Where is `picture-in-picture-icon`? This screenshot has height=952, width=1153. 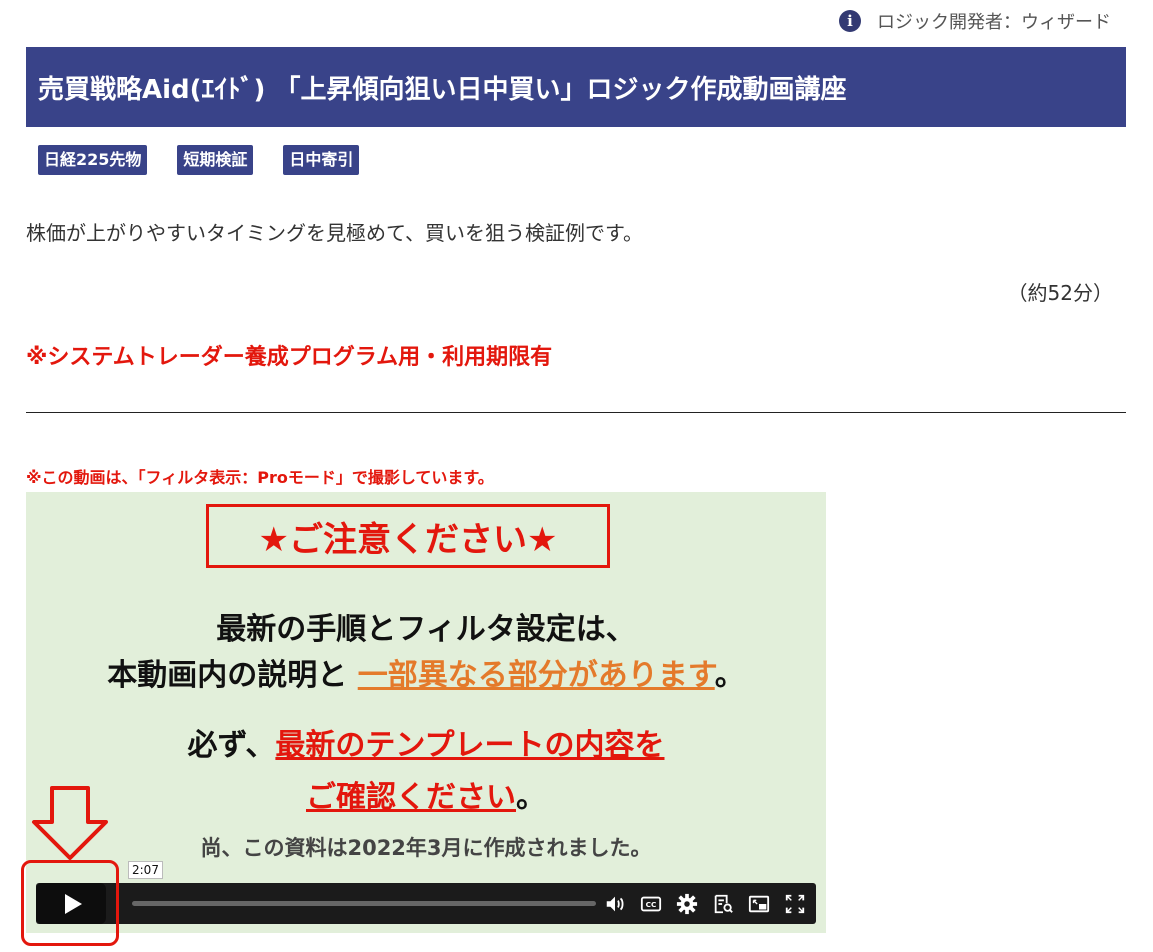 picture-in-picture-icon is located at coordinates (759, 904).